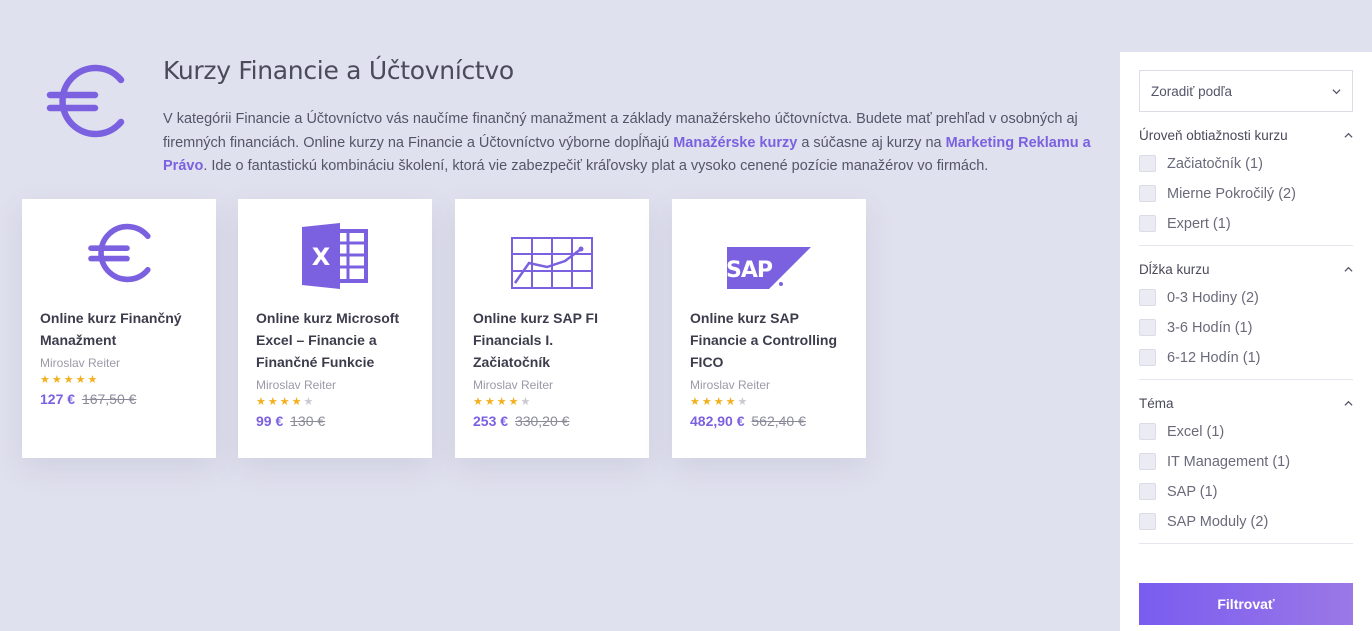 The image size is (1372, 631). Describe the element at coordinates (735, 143) in the screenshot. I see `link-manazerske-kurzy: Manažérske kurzy` at that location.